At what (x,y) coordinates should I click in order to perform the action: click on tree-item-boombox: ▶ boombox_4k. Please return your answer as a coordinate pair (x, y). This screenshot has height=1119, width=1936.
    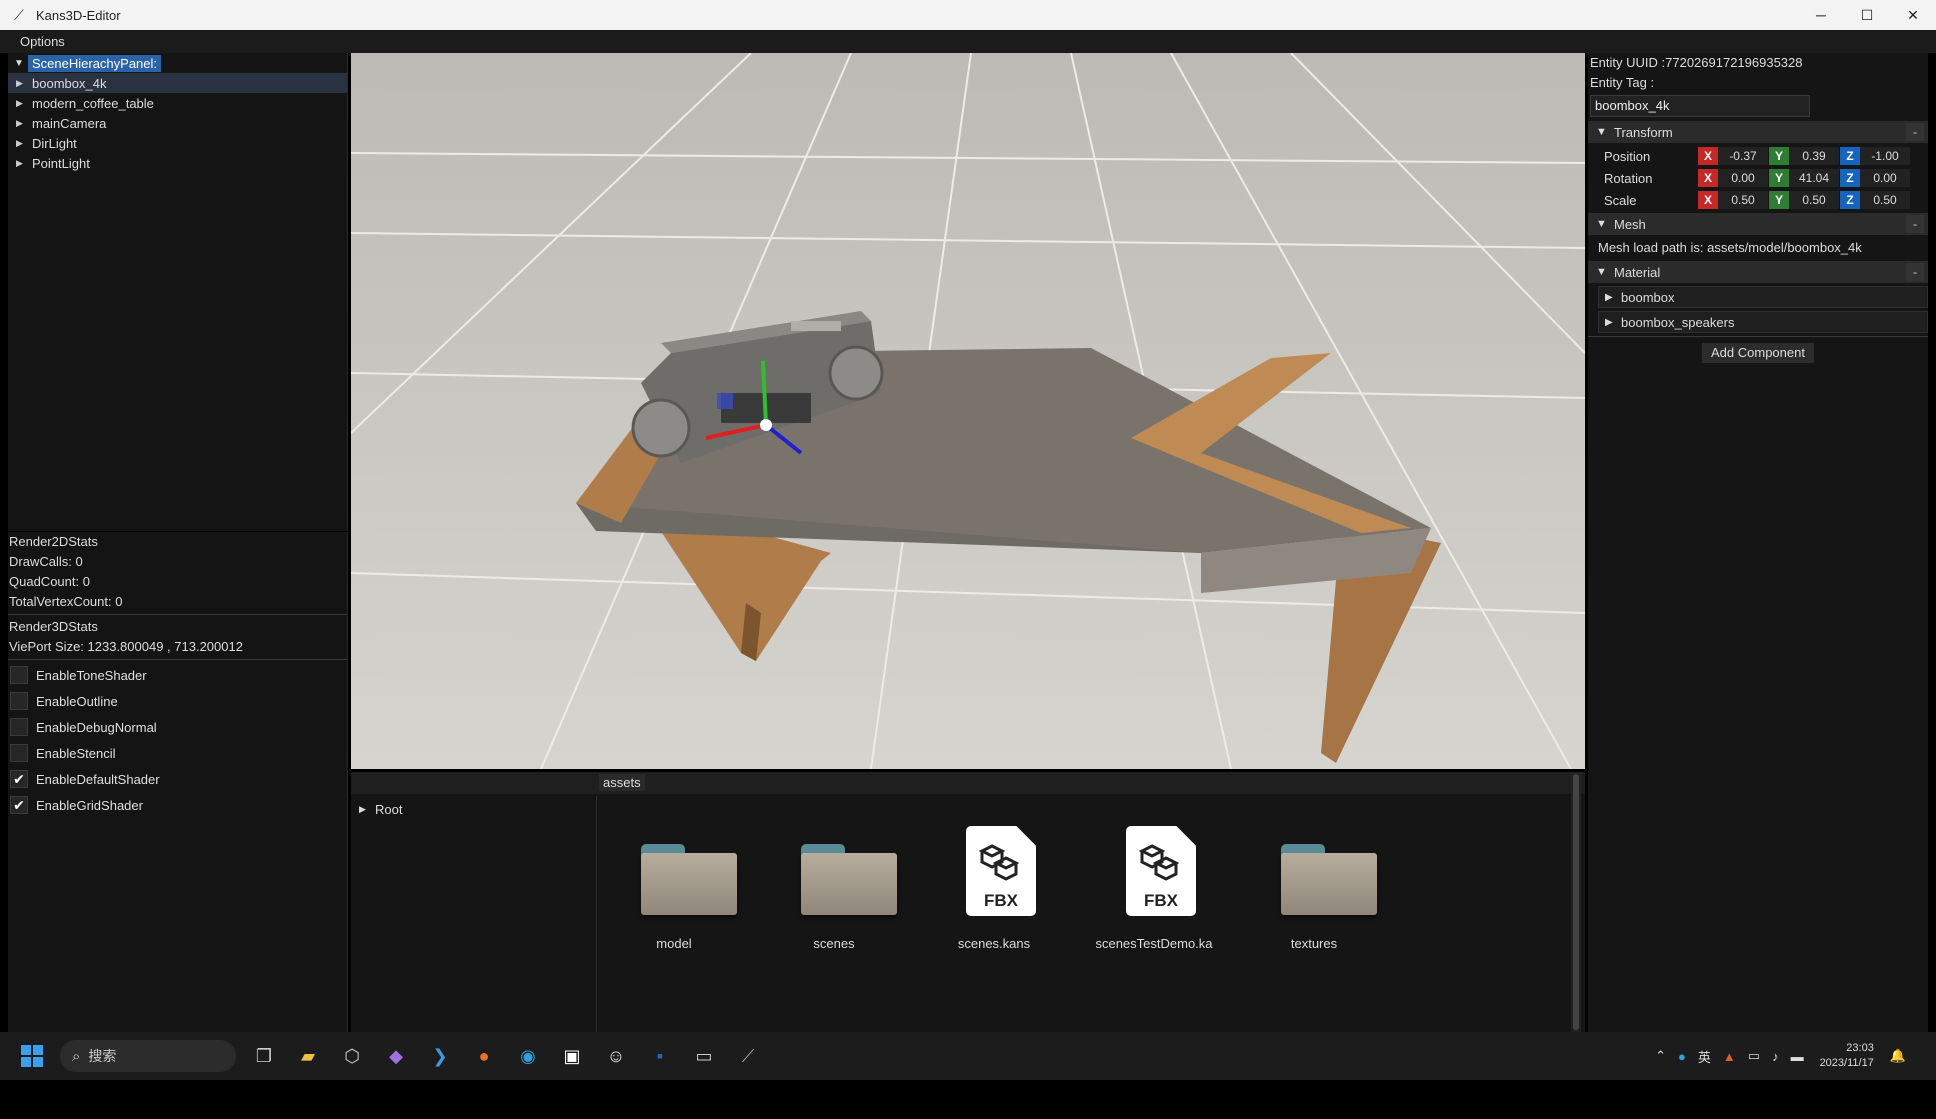
    Looking at the image, I should click on (177, 83).